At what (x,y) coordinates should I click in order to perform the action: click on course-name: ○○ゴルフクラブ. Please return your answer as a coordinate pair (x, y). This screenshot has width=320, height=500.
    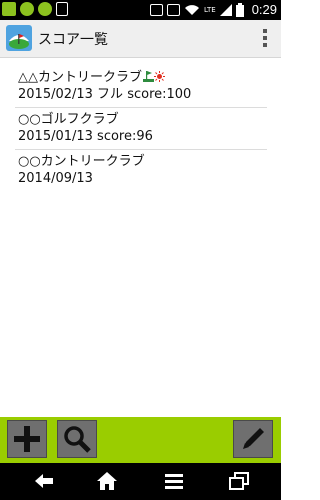
    Looking at the image, I should click on (68, 119).